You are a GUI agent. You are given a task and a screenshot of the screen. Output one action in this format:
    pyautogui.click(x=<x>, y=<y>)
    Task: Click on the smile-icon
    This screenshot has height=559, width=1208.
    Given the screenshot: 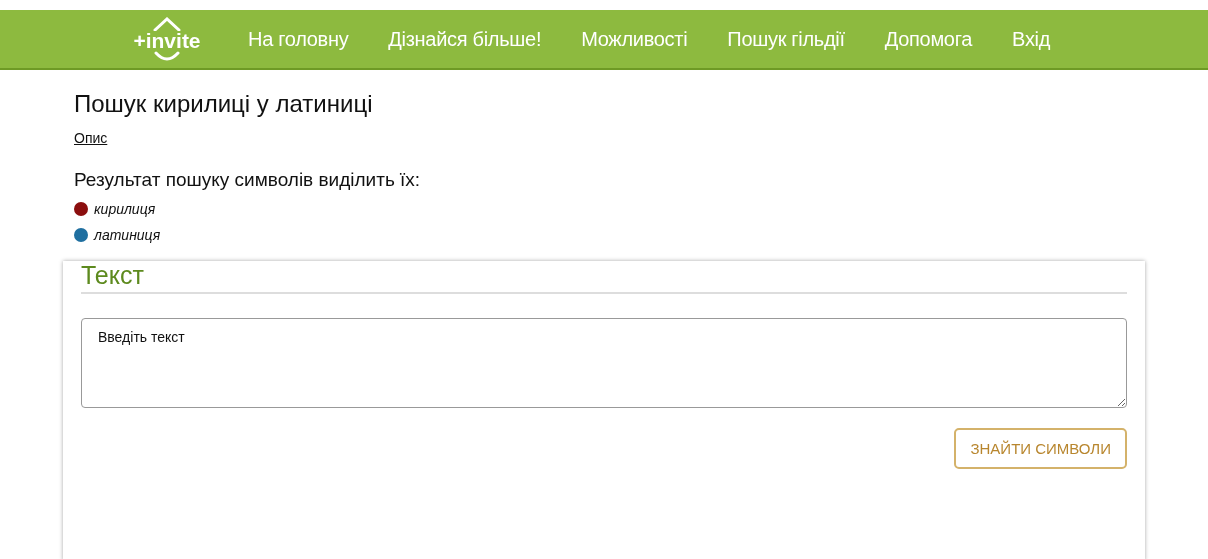 What is the action you would take?
    pyautogui.click(x=167, y=56)
    